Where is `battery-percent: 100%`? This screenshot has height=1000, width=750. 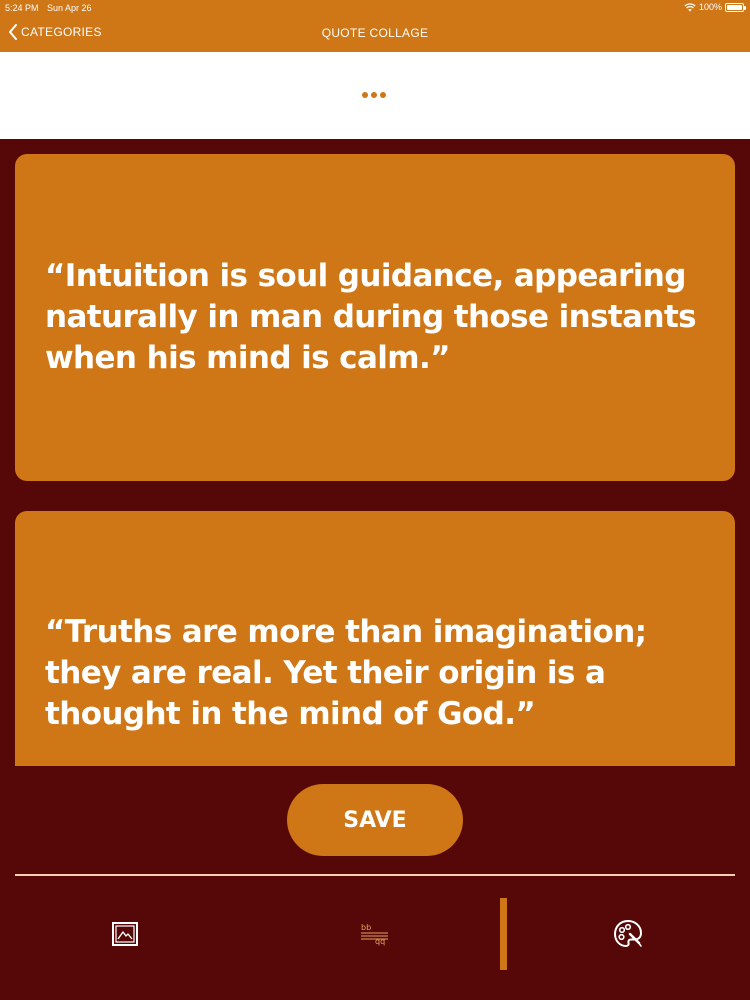 battery-percent: 100% is located at coordinates (710, 7).